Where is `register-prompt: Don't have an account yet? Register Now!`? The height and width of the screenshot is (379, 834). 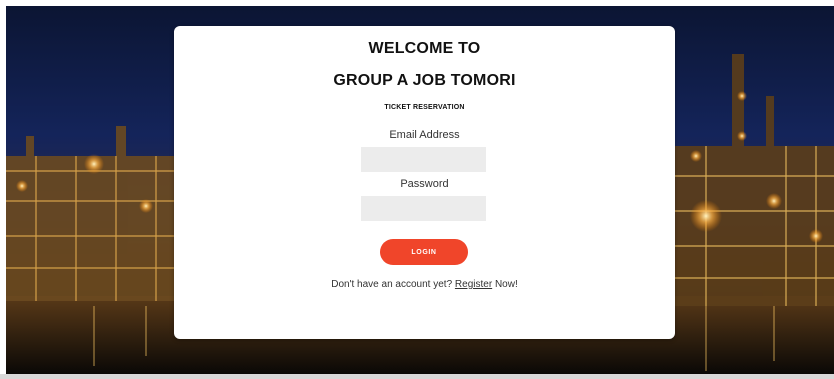 register-prompt: Don't have an account yet? Register Now! is located at coordinates (424, 284).